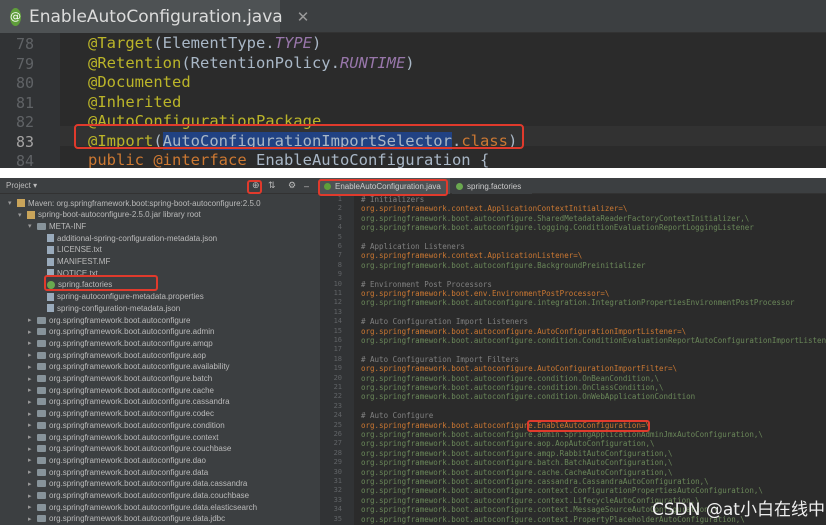  What do you see at coordinates (24, 102) in the screenshot?
I see `line-number: 81` at bounding box center [24, 102].